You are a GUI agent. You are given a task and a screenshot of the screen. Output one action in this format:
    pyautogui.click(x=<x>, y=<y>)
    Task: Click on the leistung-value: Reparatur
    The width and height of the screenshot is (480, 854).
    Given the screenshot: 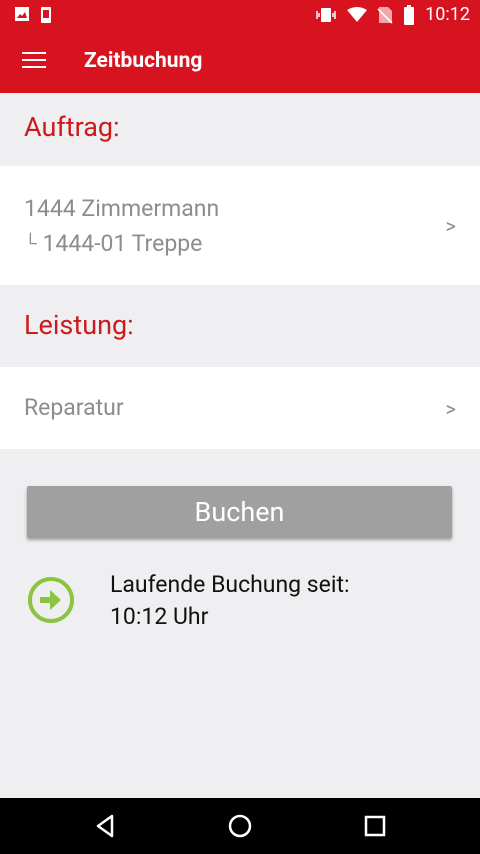 What is the action you would take?
    pyautogui.click(x=74, y=407)
    